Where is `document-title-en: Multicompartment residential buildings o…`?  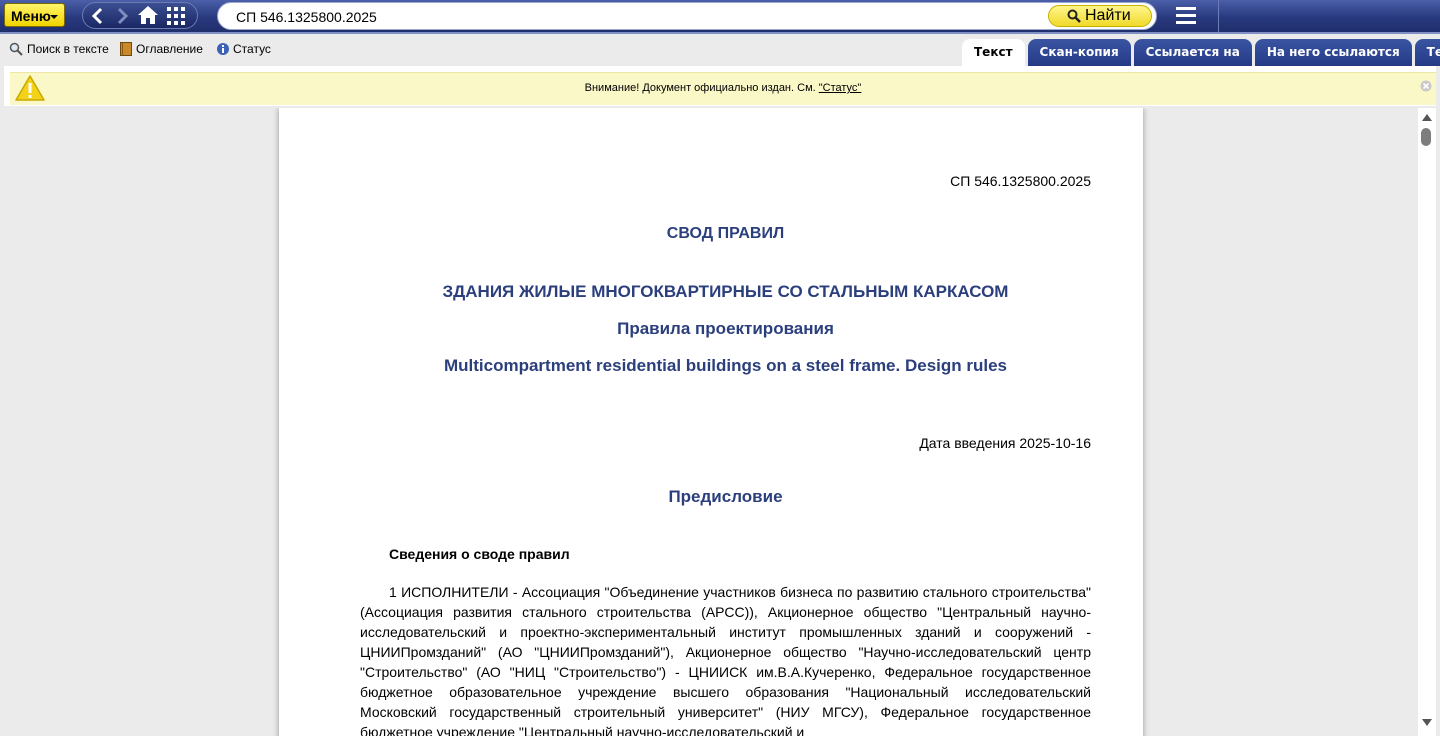 document-title-en: Multicompartment residential buildings o… is located at coordinates (725, 365).